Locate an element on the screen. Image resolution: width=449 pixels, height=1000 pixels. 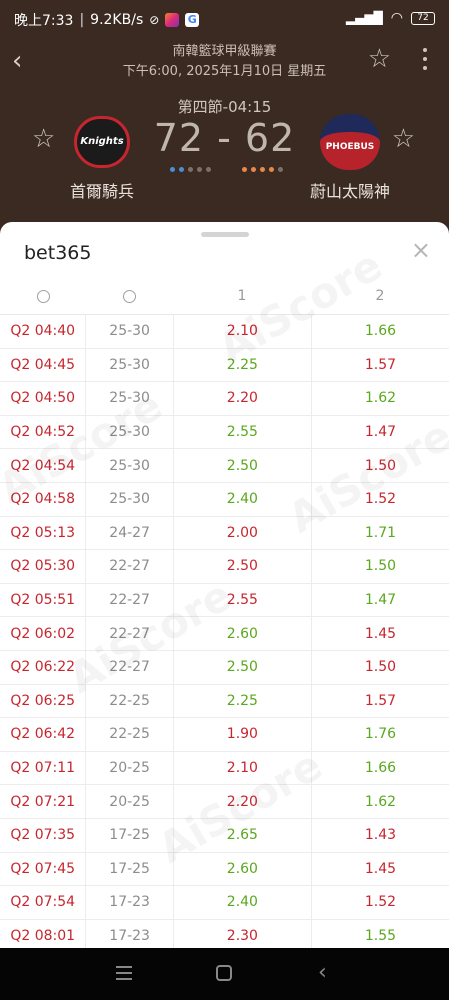
drag-handle is located at coordinates (225, 234).